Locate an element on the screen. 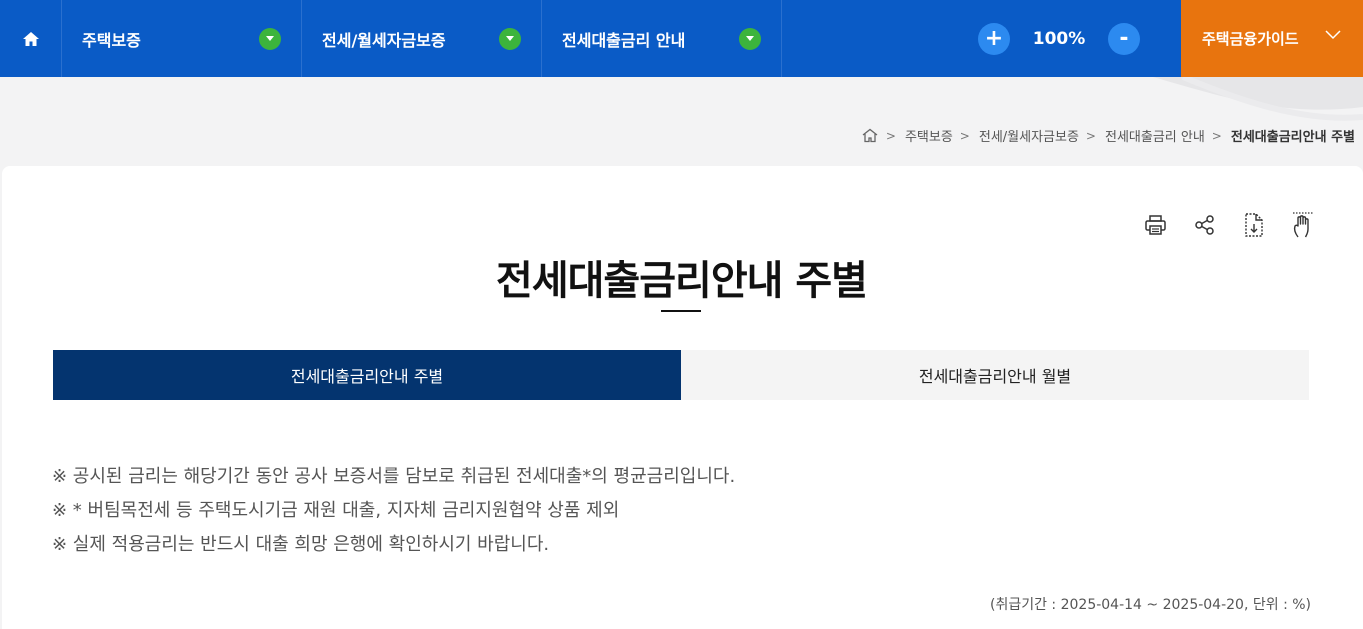 Image resolution: width=1363 pixels, height=629 pixels. period-unit-text: (취급기간 : 2025-04-14 ~ 2025-04-20, 단위 : %) is located at coordinates (1150, 605).